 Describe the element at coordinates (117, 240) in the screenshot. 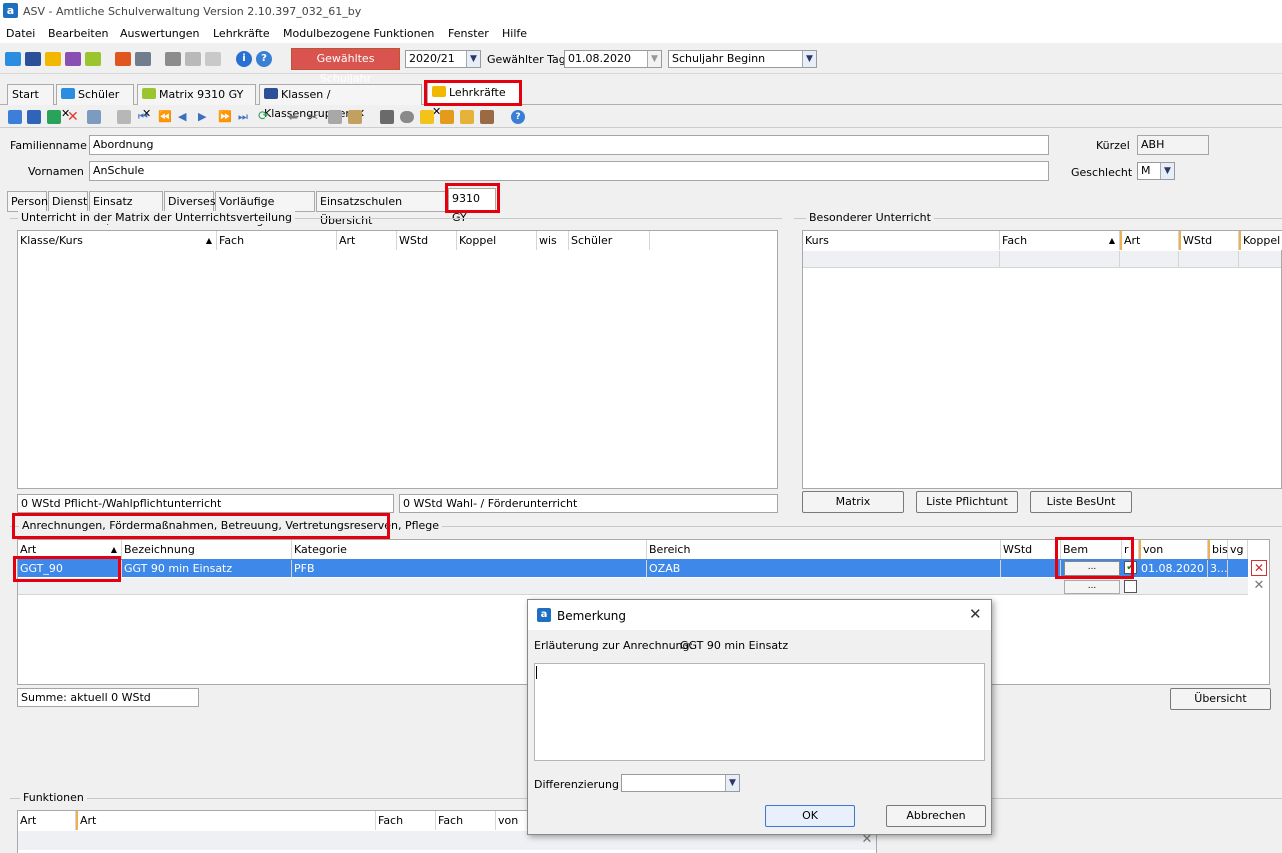

I see `col-klasse-kurs: Klasse/Kurs ▲` at that location.